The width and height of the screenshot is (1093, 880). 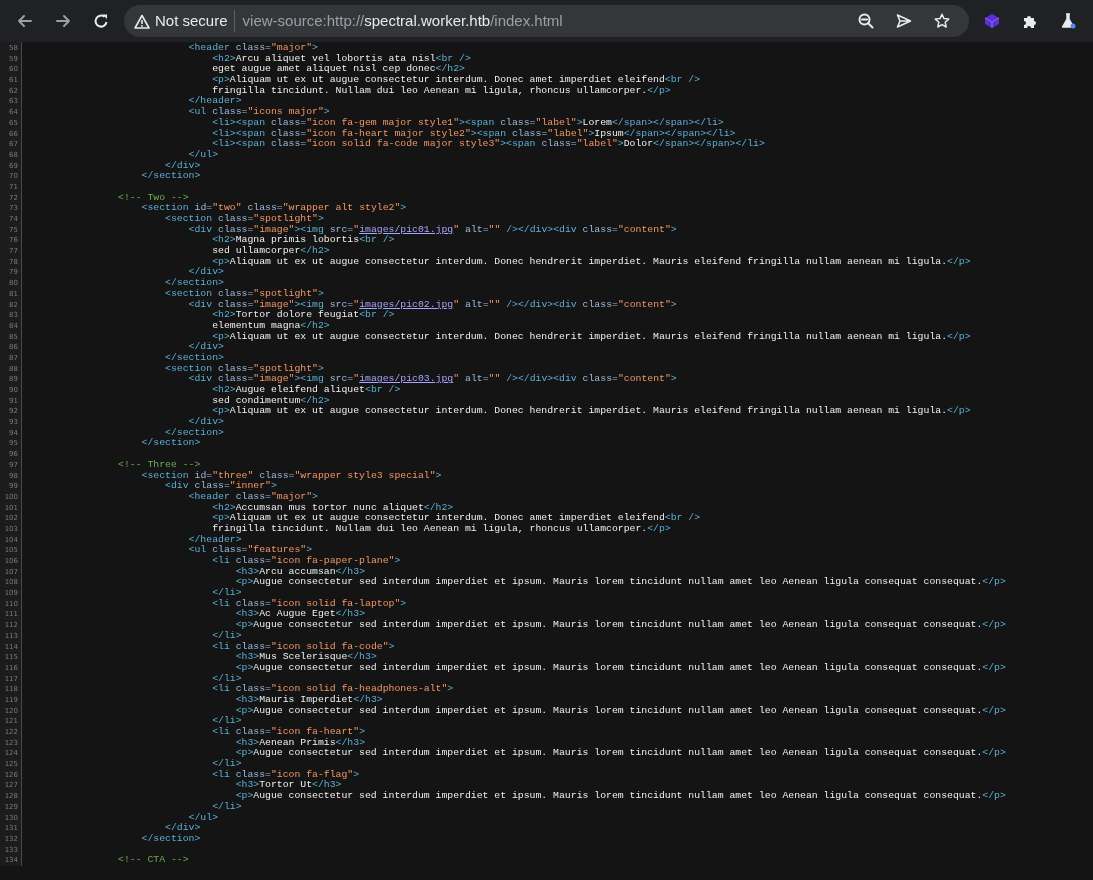 I want to click on code-line: <li class="icon fa-heart">, so click(x=288, y=732).